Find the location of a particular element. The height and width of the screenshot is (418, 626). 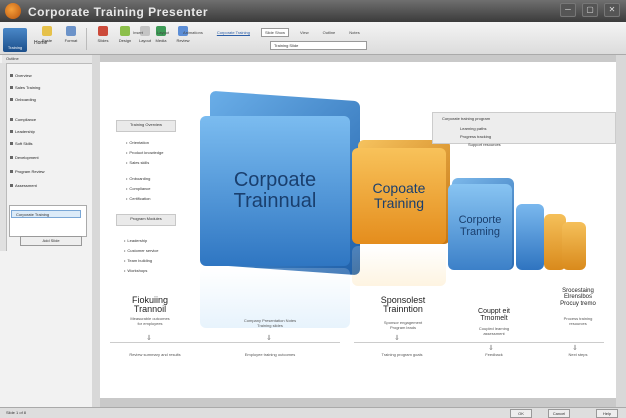

title-bar: Corporate Training Presenter ─ ▢ ✕ is located at coordinates (313, 11).